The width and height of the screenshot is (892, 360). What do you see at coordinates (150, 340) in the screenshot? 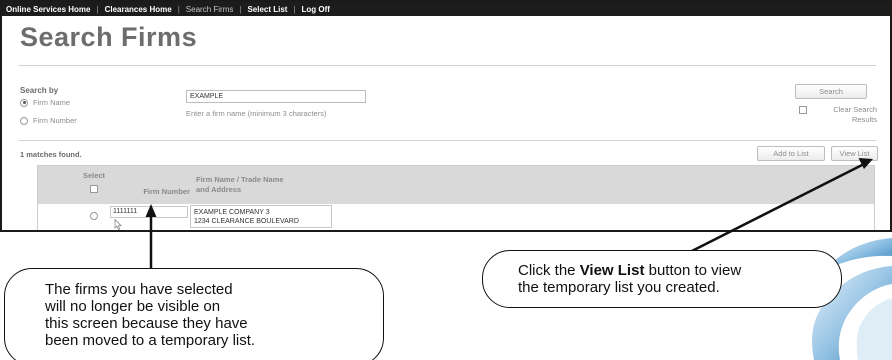
I see `callout-left-line: been moved to a temporary list.` at bounding box center [150, 340].